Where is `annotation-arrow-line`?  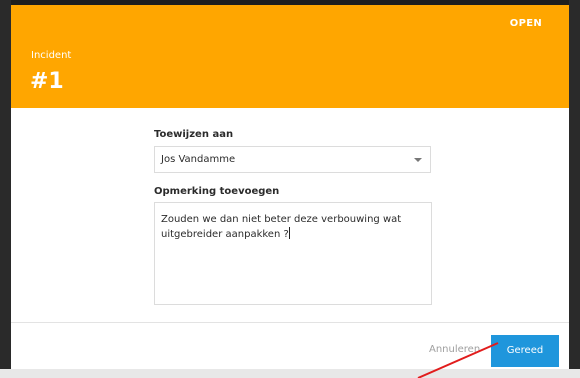
annotation-arrow-line is located at coordinates (458, 360).